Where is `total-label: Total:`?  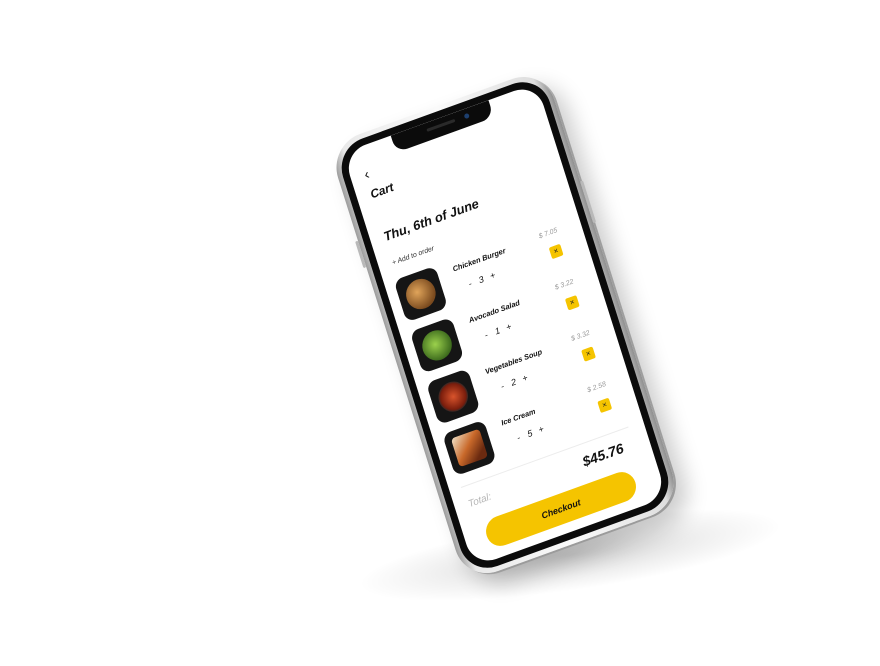 total-label: Total: is located at coordinates (479, 501).